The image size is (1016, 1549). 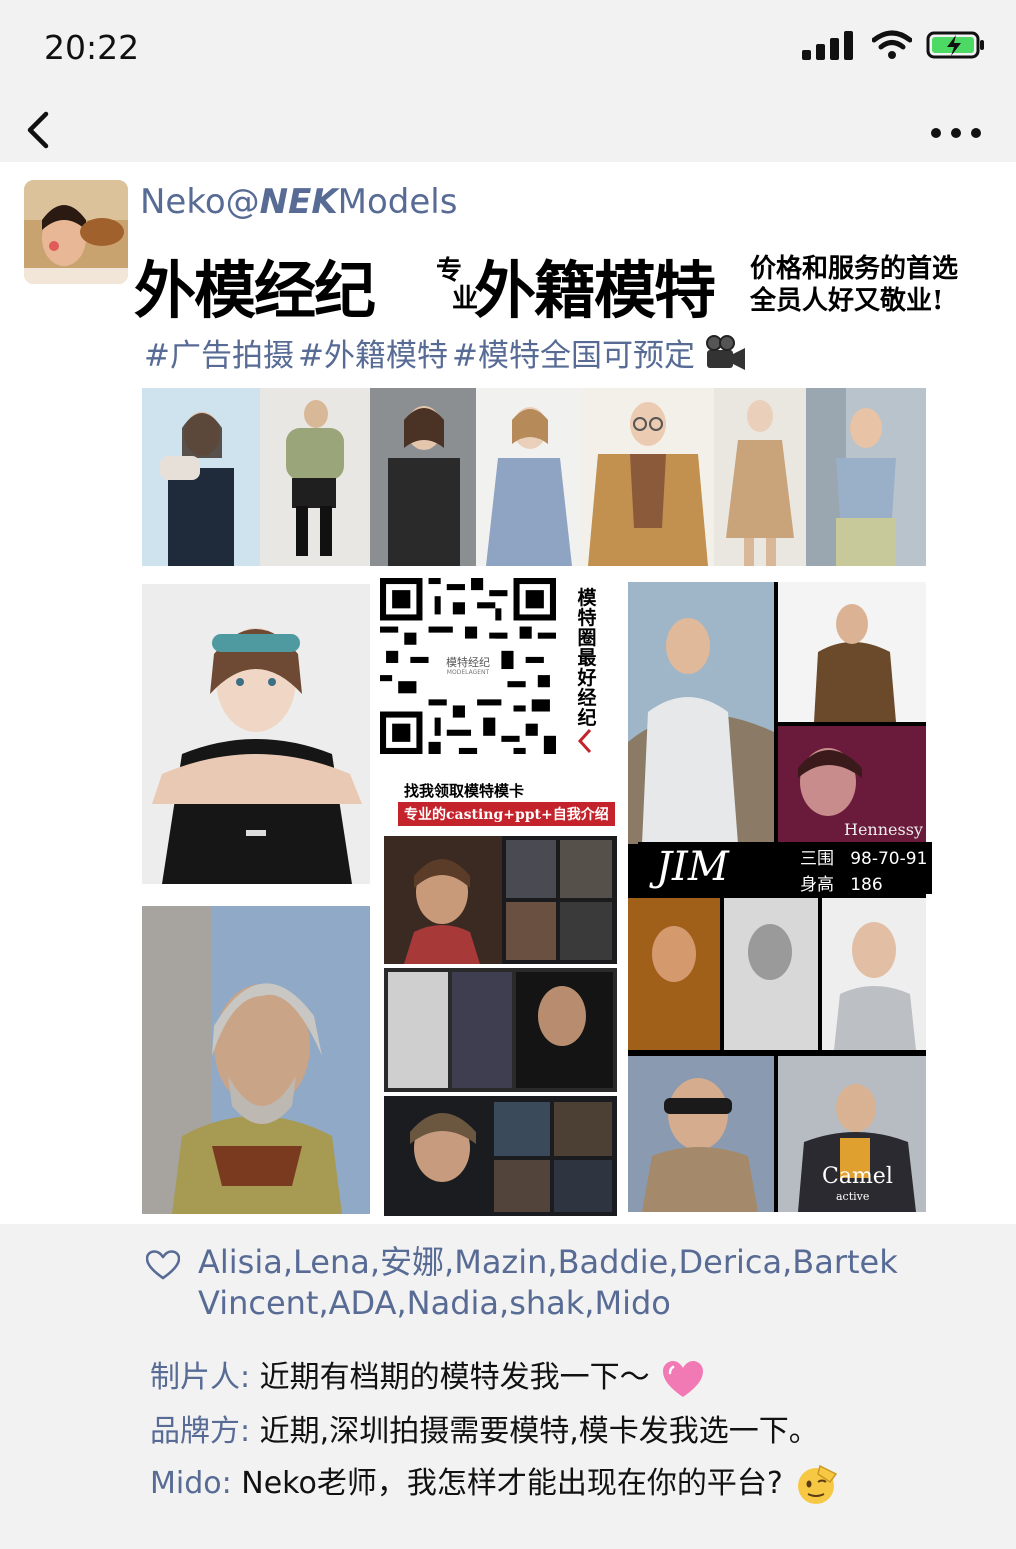 What do you see at coordinates (219, 352) in the screenshot?
I see `hashtag-ad-shoot: #广告拍摄` at bounding box center [219, 352].